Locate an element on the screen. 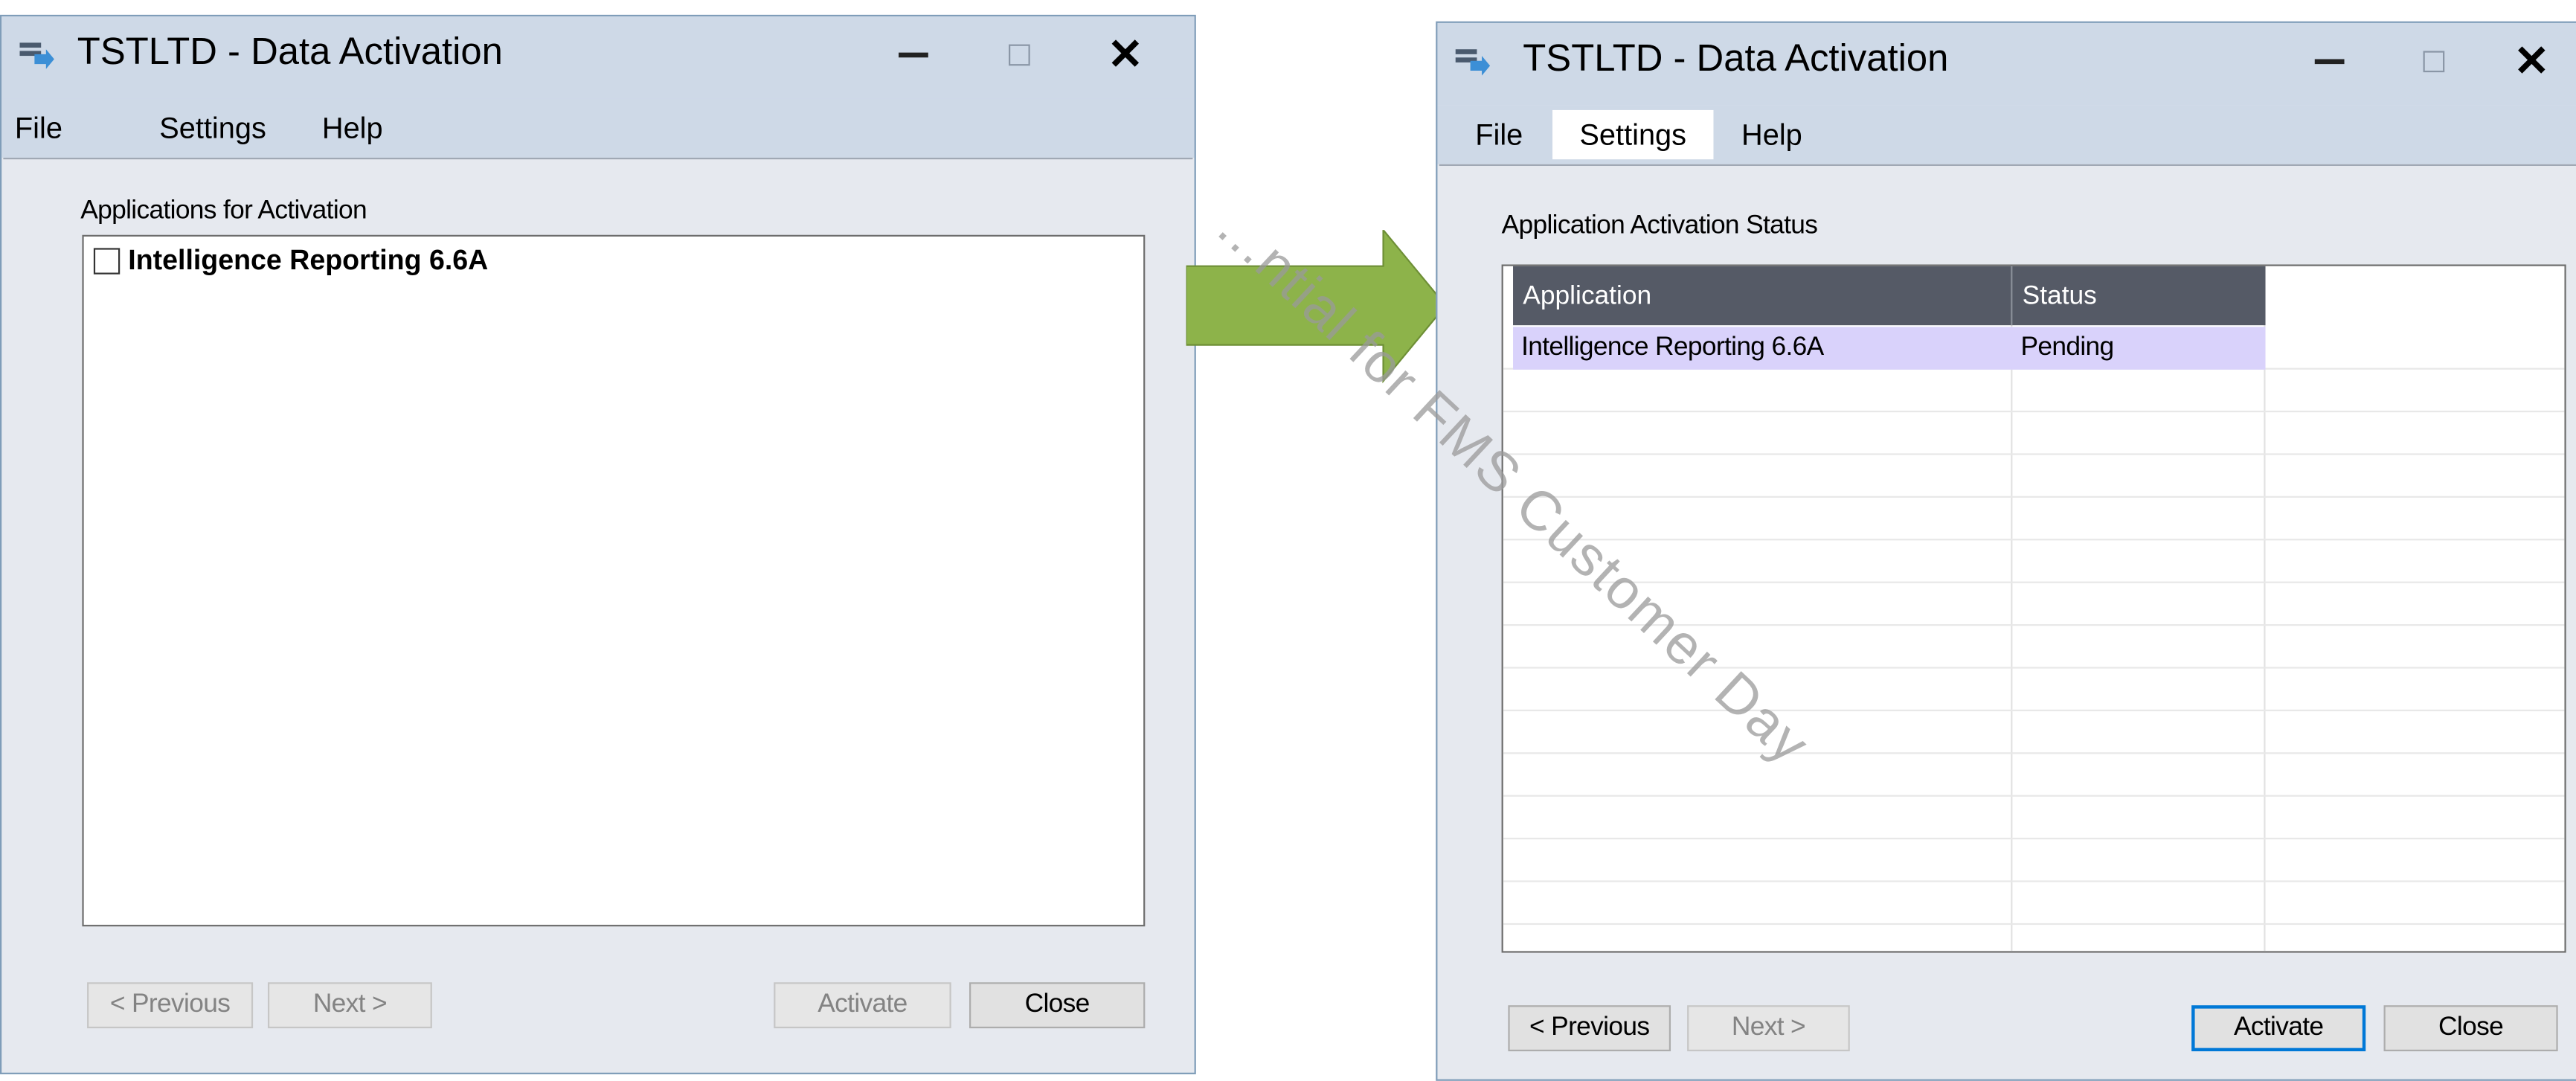 This screenshot has width=2576, height=1081. group-label: Application Activation Status is located at coordinates (1659, 225).